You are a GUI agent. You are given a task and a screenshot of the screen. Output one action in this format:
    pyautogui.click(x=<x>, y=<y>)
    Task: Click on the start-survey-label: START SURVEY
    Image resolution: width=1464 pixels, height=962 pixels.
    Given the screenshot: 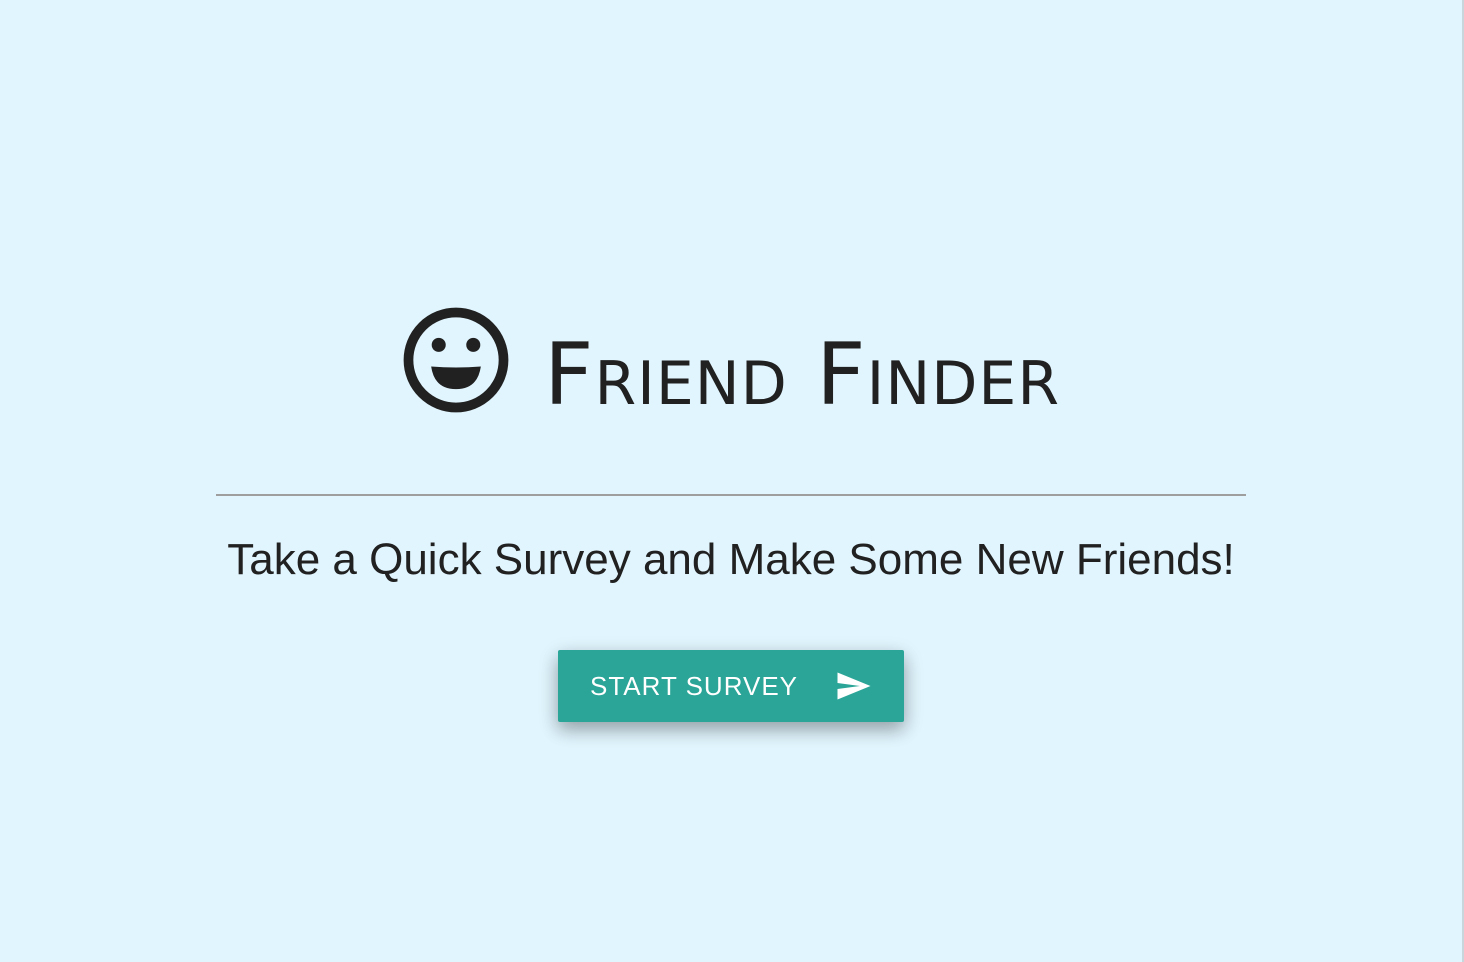 What is the action you would take?
    pyautogui.click(x=694, y=685)
    